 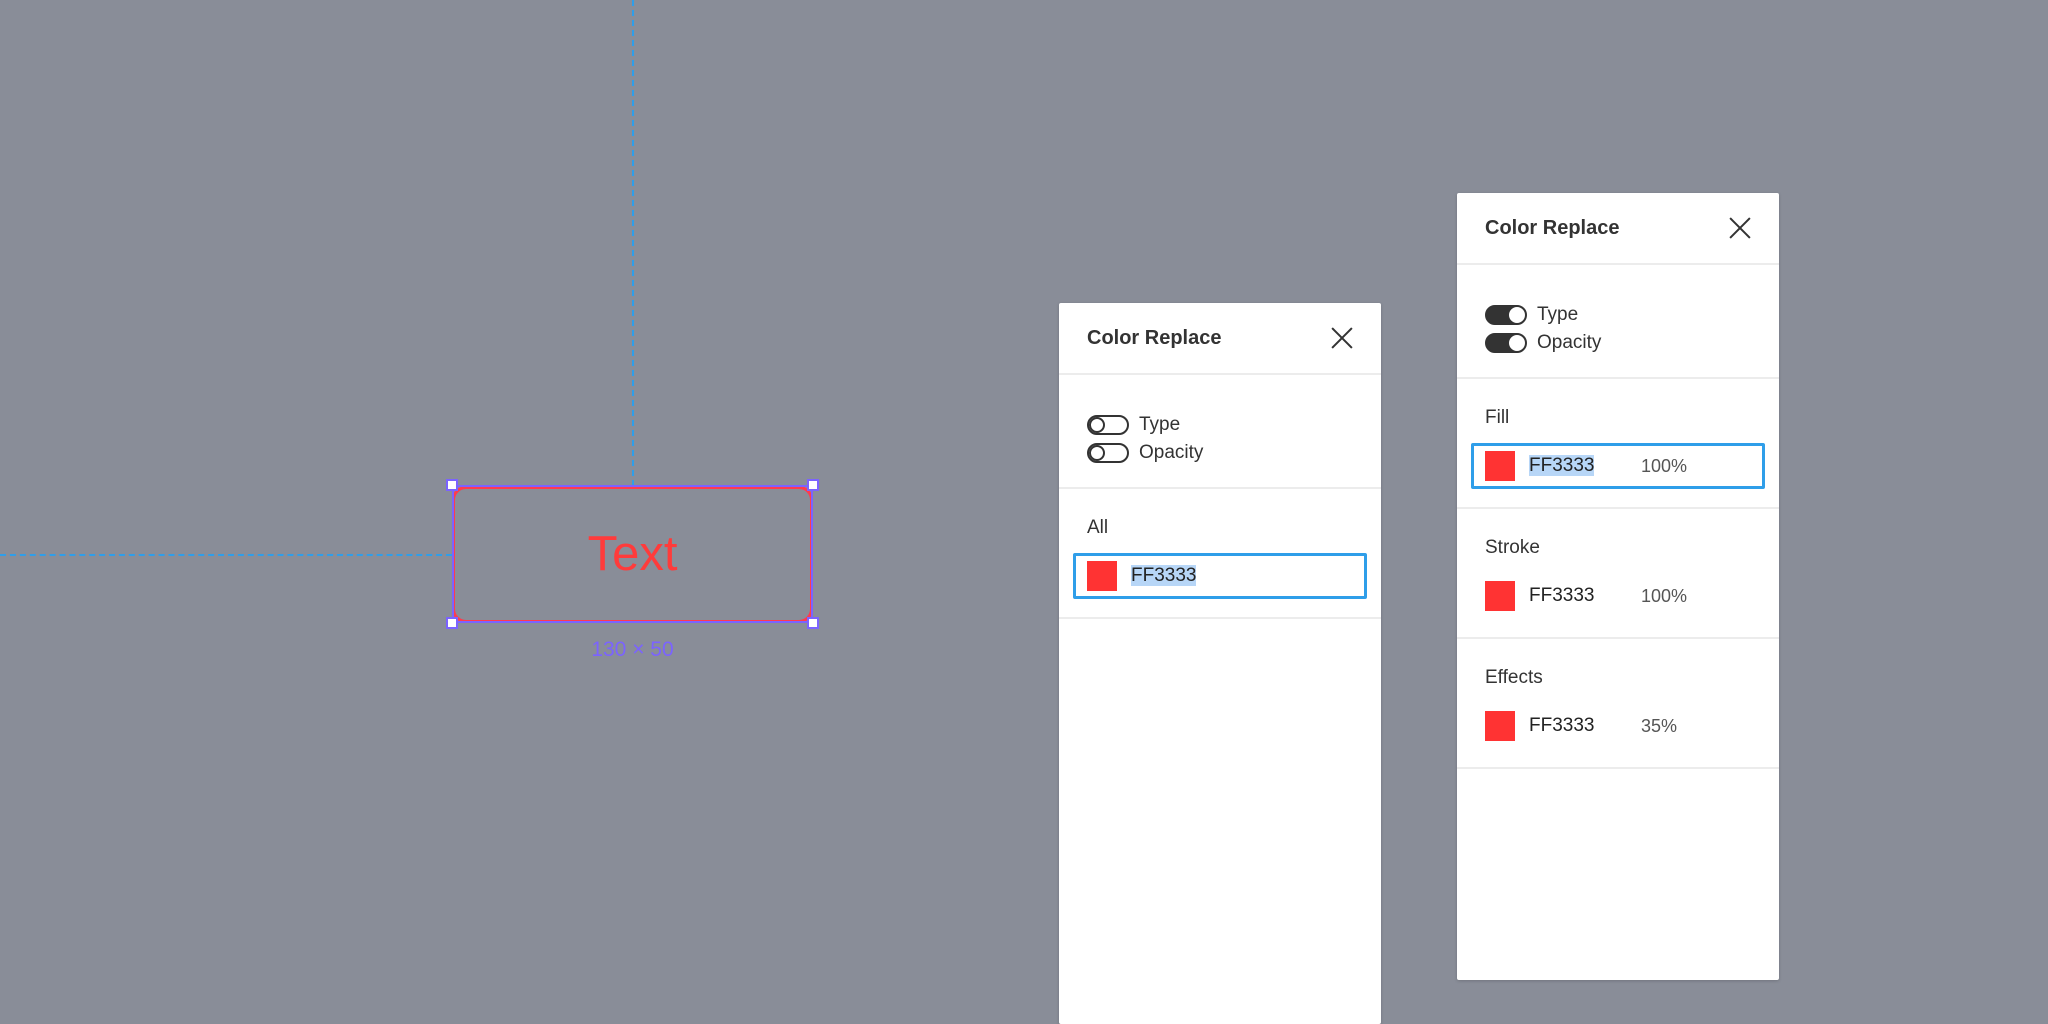 What do you see at coordinates (1659, 726) in the screenshot?
I see `opacity-value: 35%` at bounding box center [1659, 726].